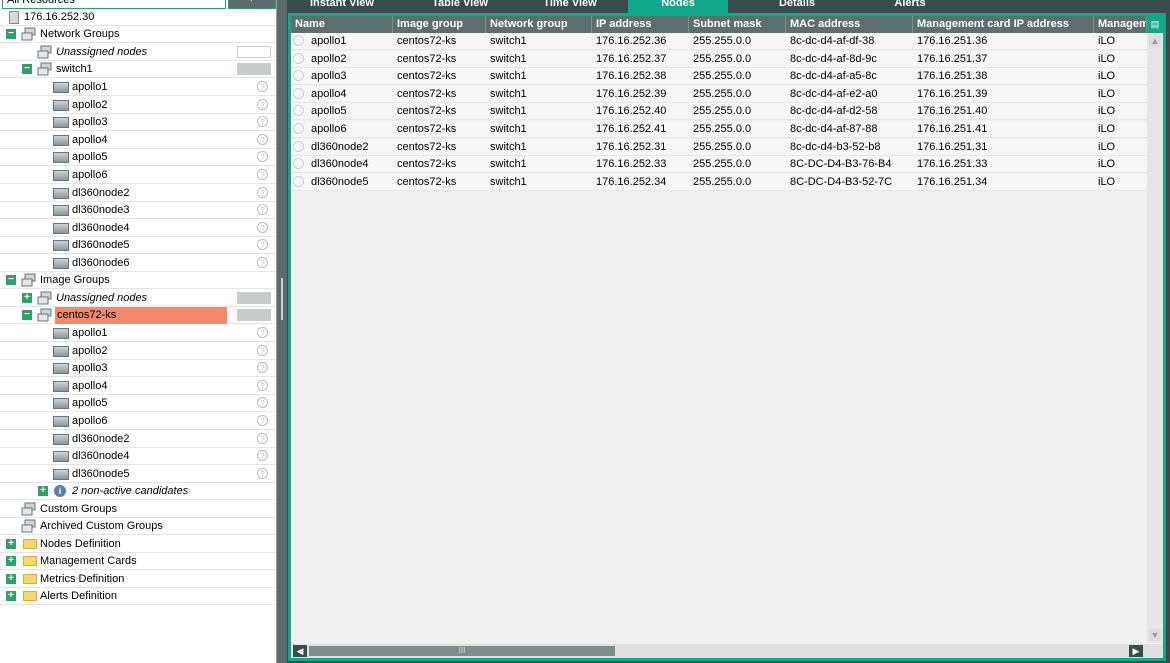  Describe the element at coordinates (114, 4) in the screenshot. I see `resource-filter-input: All Resources` at that location.